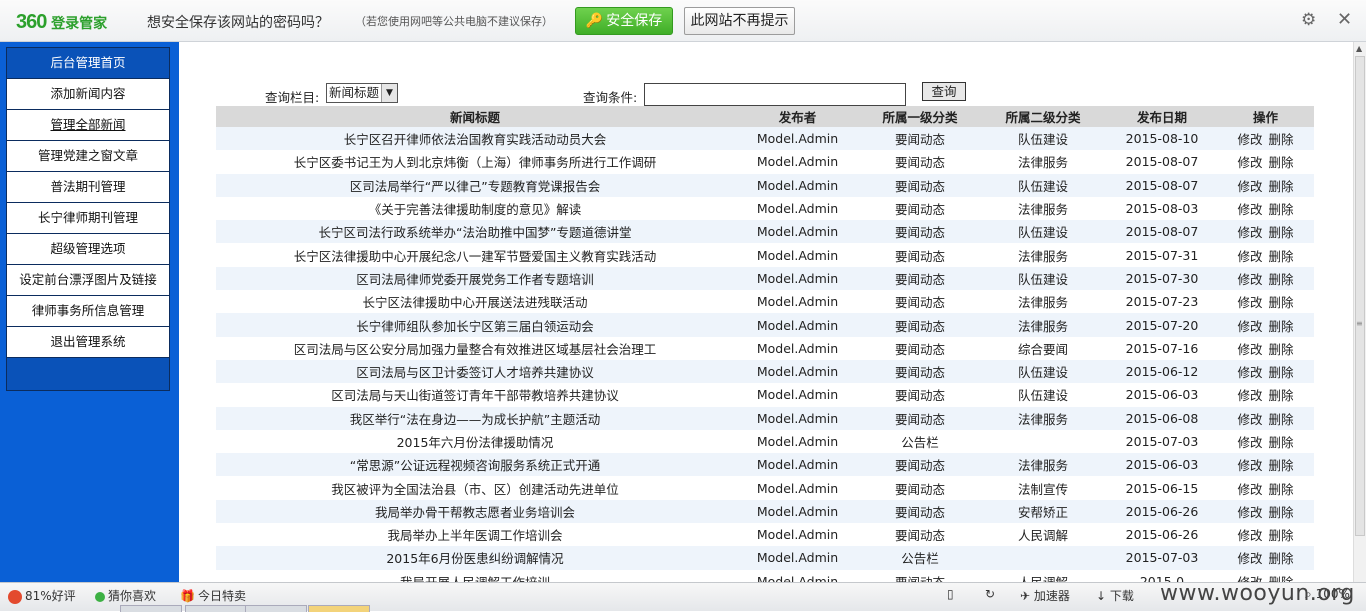 The image size is (1366, 612). I want to click on menu-item-lawyer-journal: 长宁律师期刊管理, so click(88, 218).